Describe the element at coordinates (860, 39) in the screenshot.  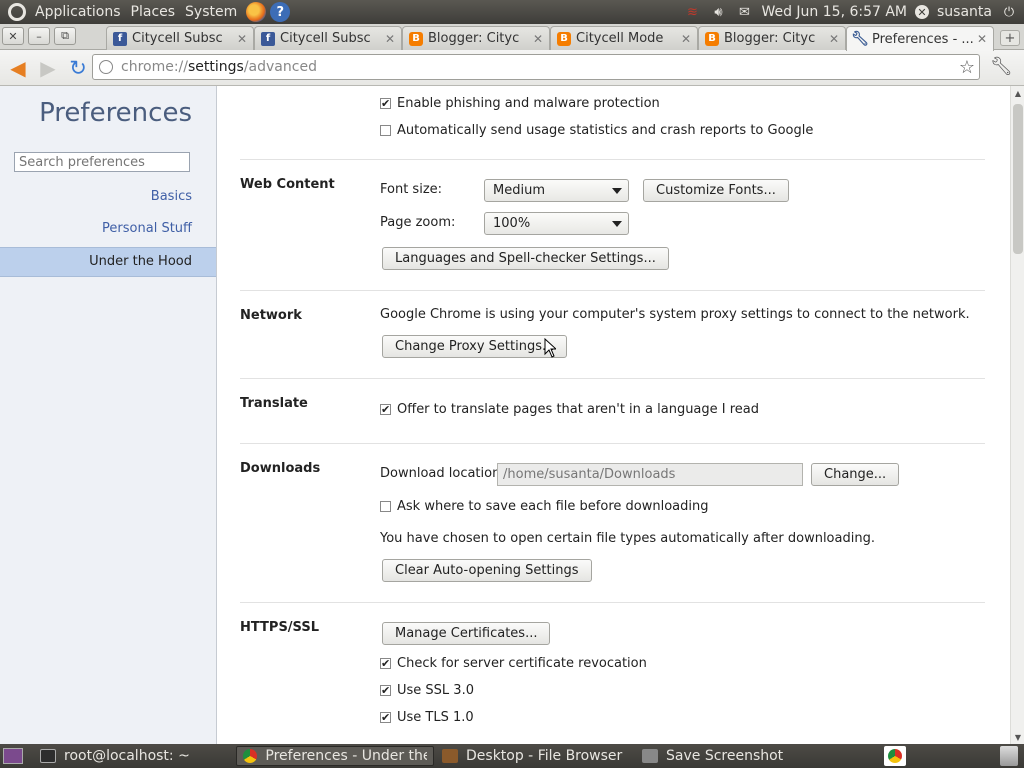
I see `wrench-icon: 🔧︎` at that location.